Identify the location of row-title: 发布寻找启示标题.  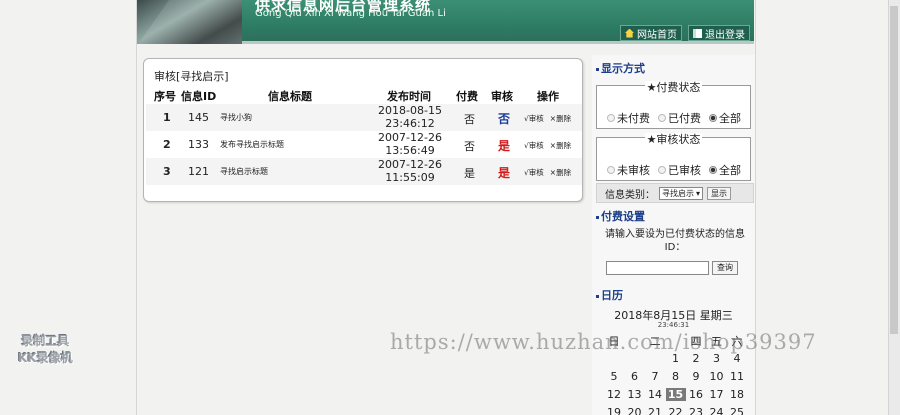
(252, 144).